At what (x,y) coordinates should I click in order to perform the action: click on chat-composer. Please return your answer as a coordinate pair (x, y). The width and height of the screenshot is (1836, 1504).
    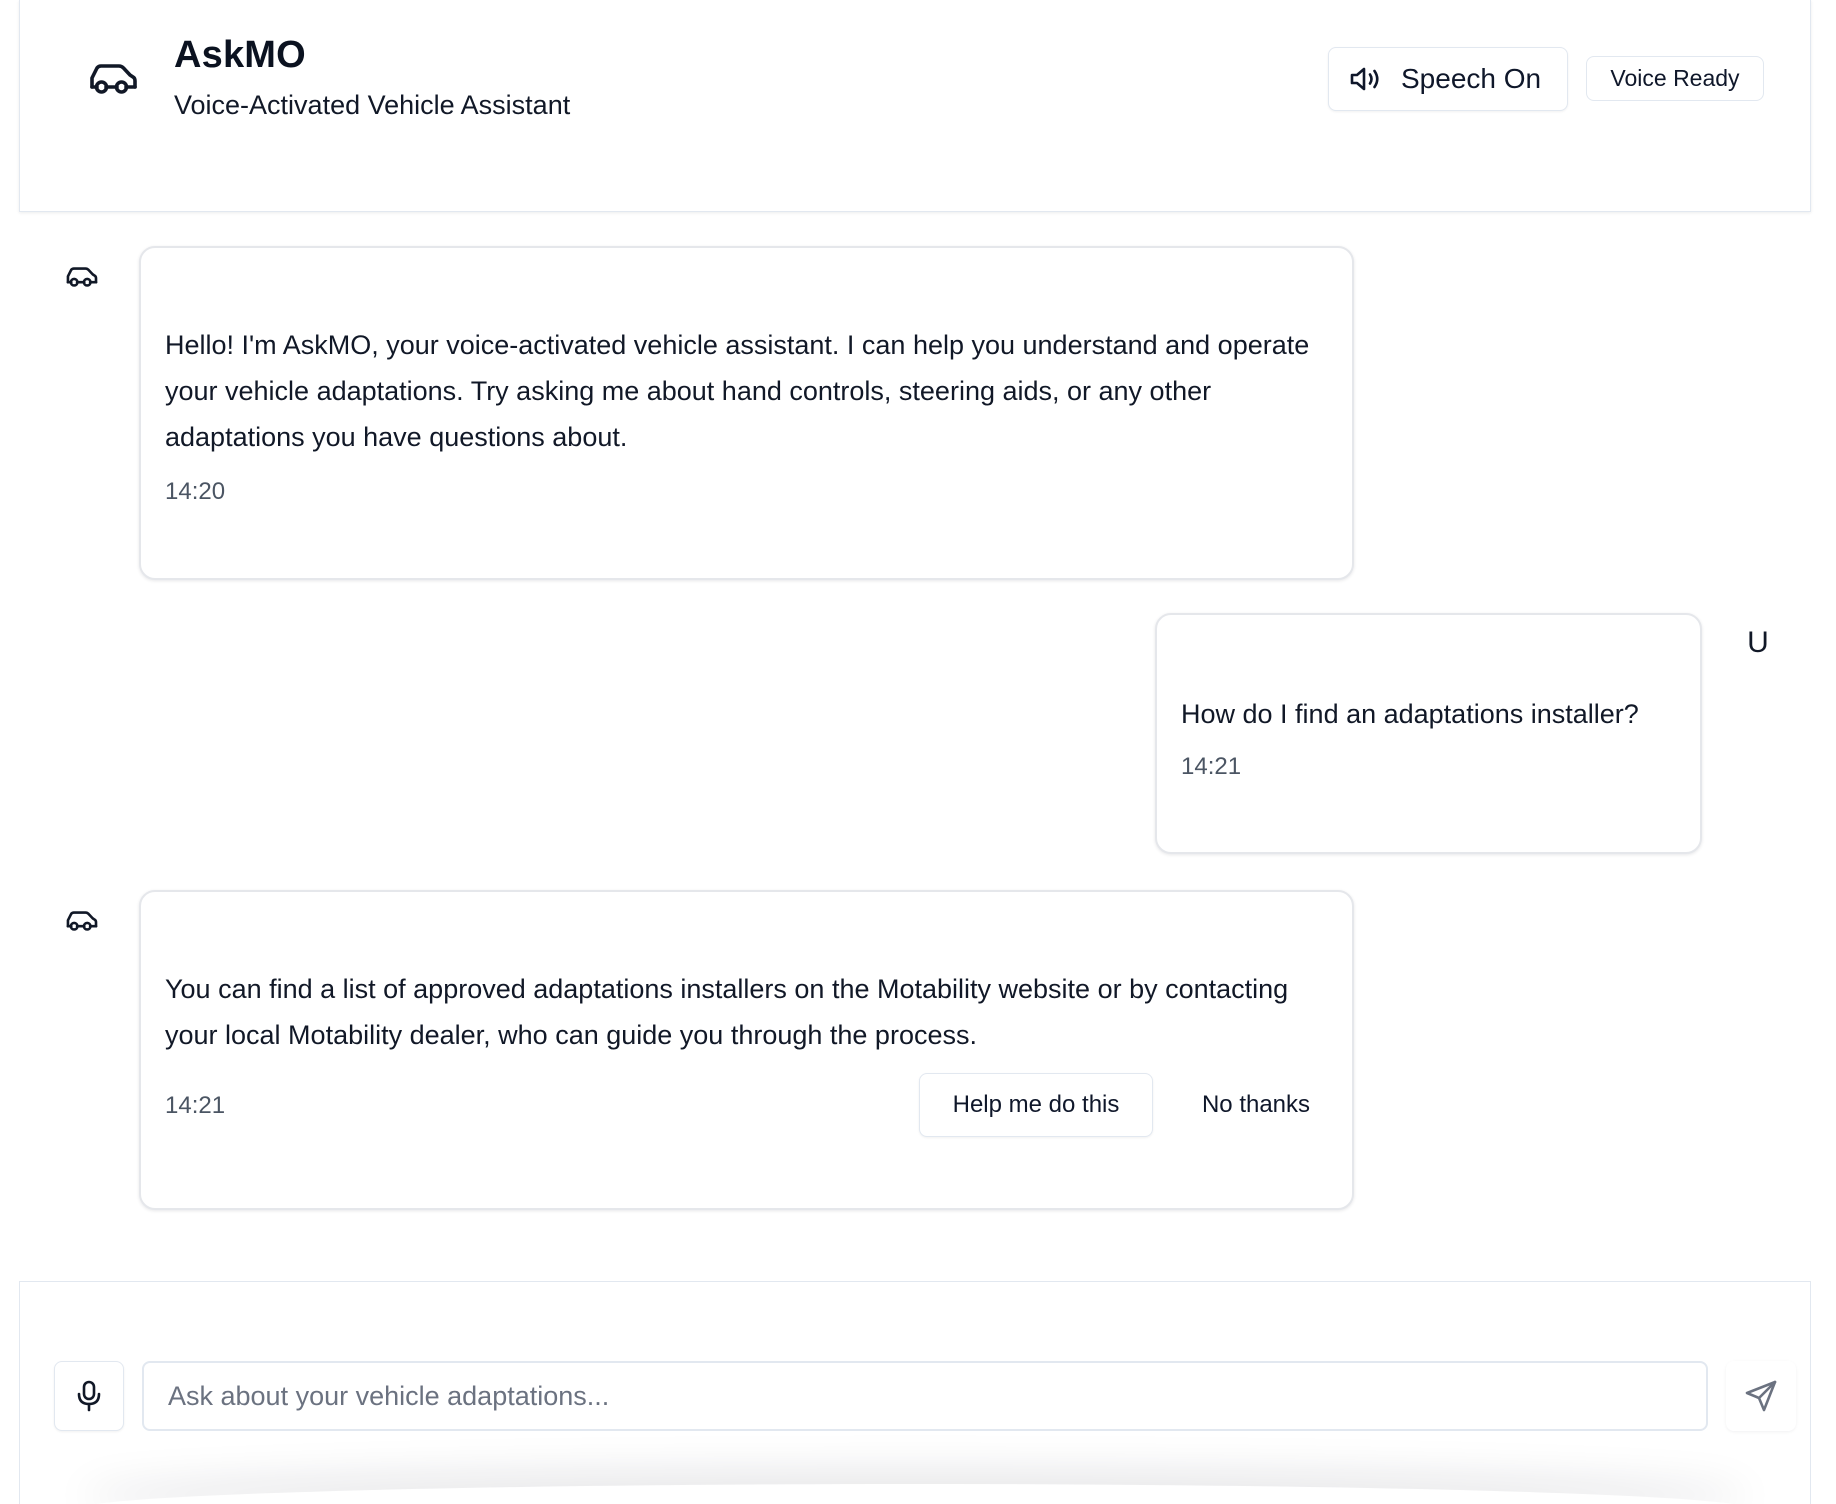
    Looking at the image, I should click on (915, 1392).